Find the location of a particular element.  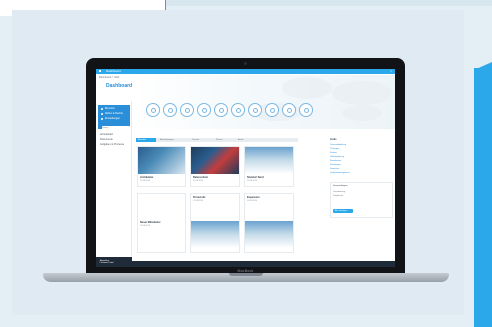

sidebar-link: Dokumente is located at coordinates (106, 139).